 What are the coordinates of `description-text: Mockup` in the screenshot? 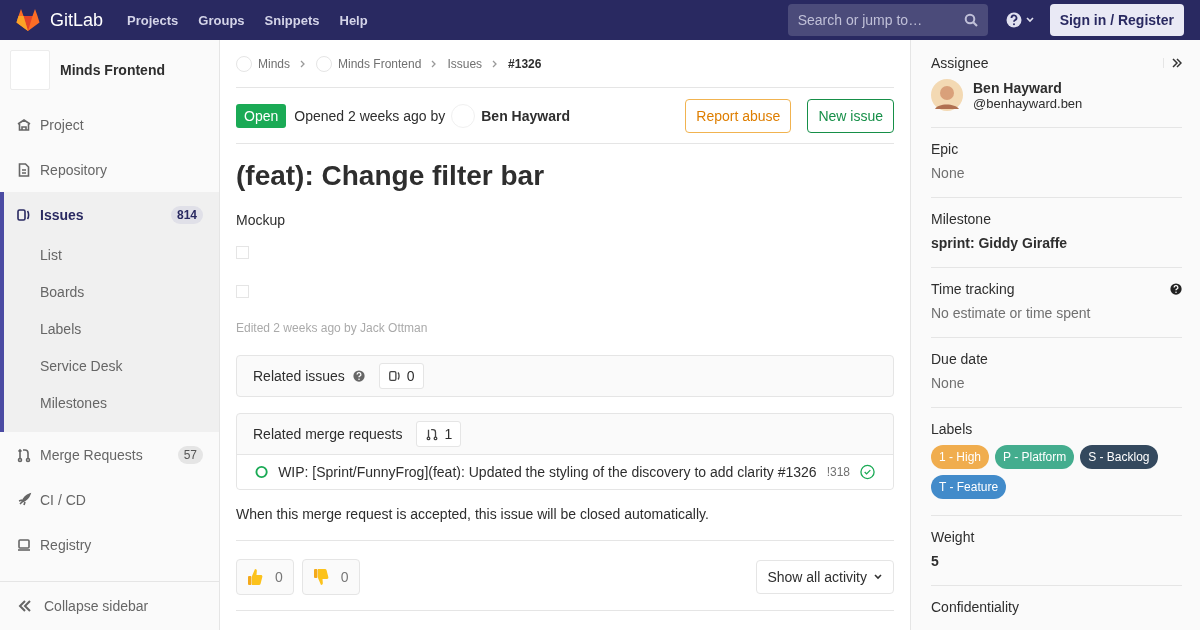 It's located at (261, 220).